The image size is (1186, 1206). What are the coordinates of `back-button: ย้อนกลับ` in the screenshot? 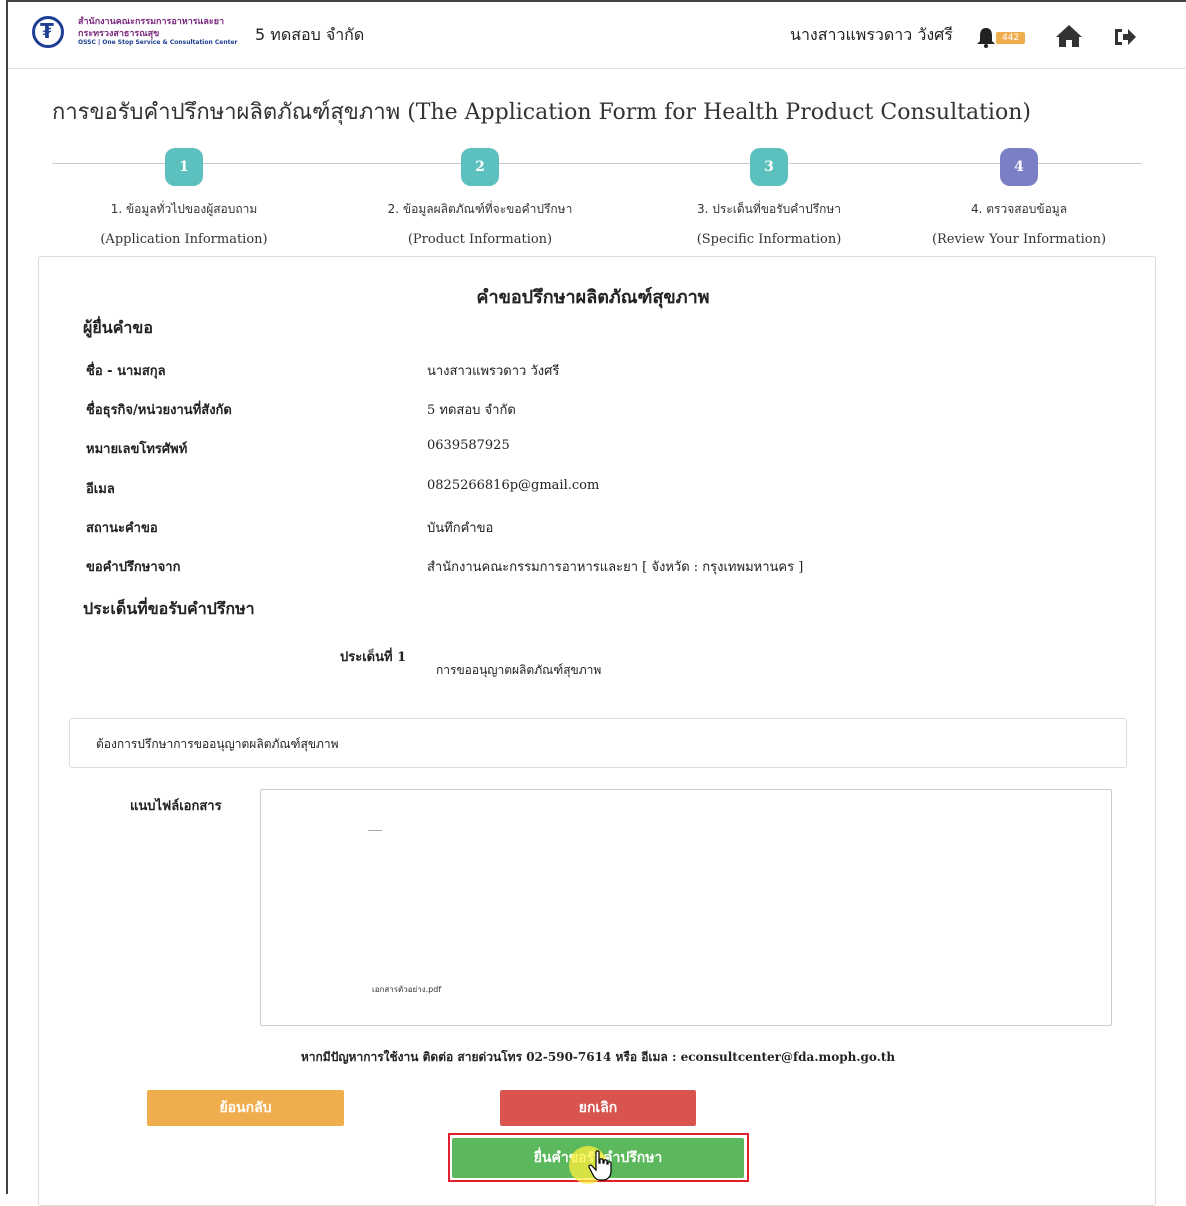 It's located at (245, 1108).